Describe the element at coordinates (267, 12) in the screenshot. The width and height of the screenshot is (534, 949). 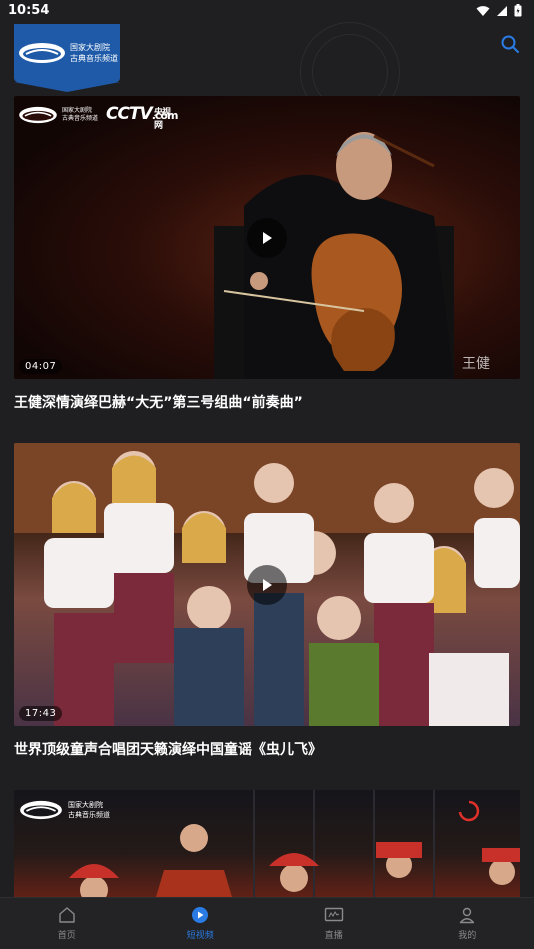
I see `status-bar: 10:54` at that location.